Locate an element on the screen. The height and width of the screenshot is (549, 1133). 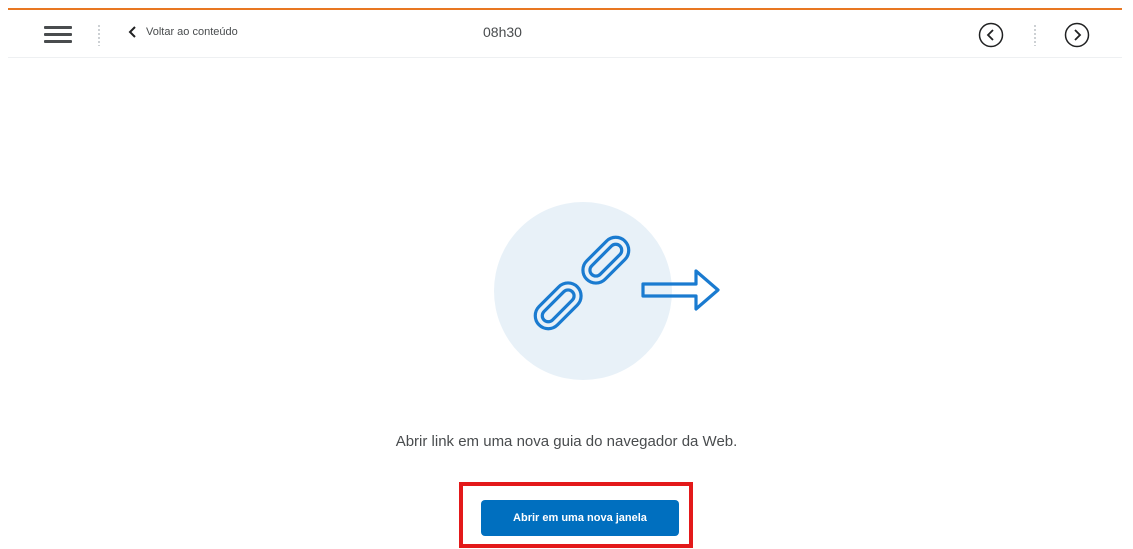
back-to-content-link: Voltar ao conteúdo is located at coordinates (183, 32).